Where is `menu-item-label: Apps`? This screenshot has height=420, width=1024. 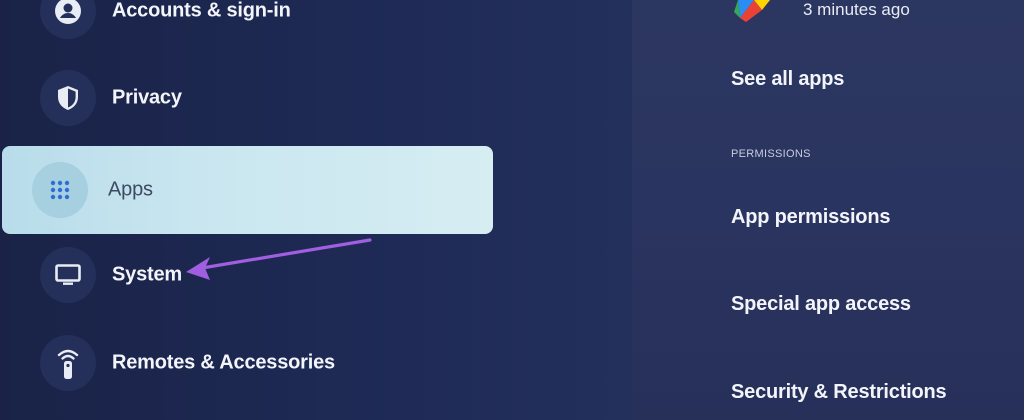
menu-item-label: Apps is located at coordinates (130, 189).